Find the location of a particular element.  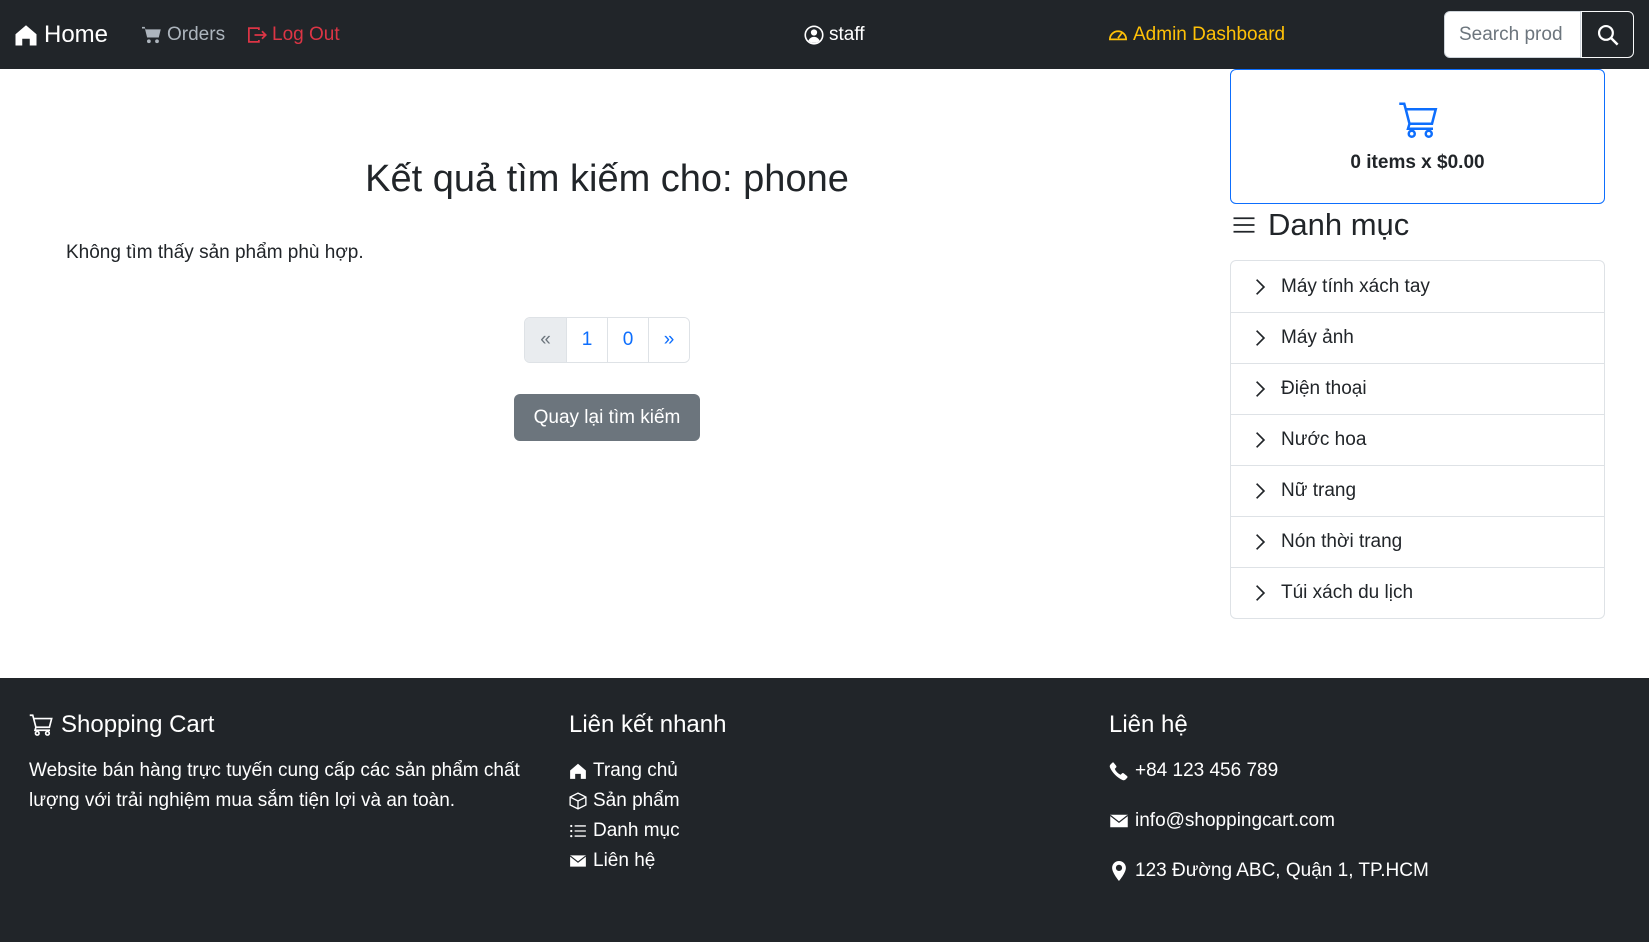

footer-address: 123 Đường ABC, Quận 1, TP.HCM is located at coordinates (1269, 871).